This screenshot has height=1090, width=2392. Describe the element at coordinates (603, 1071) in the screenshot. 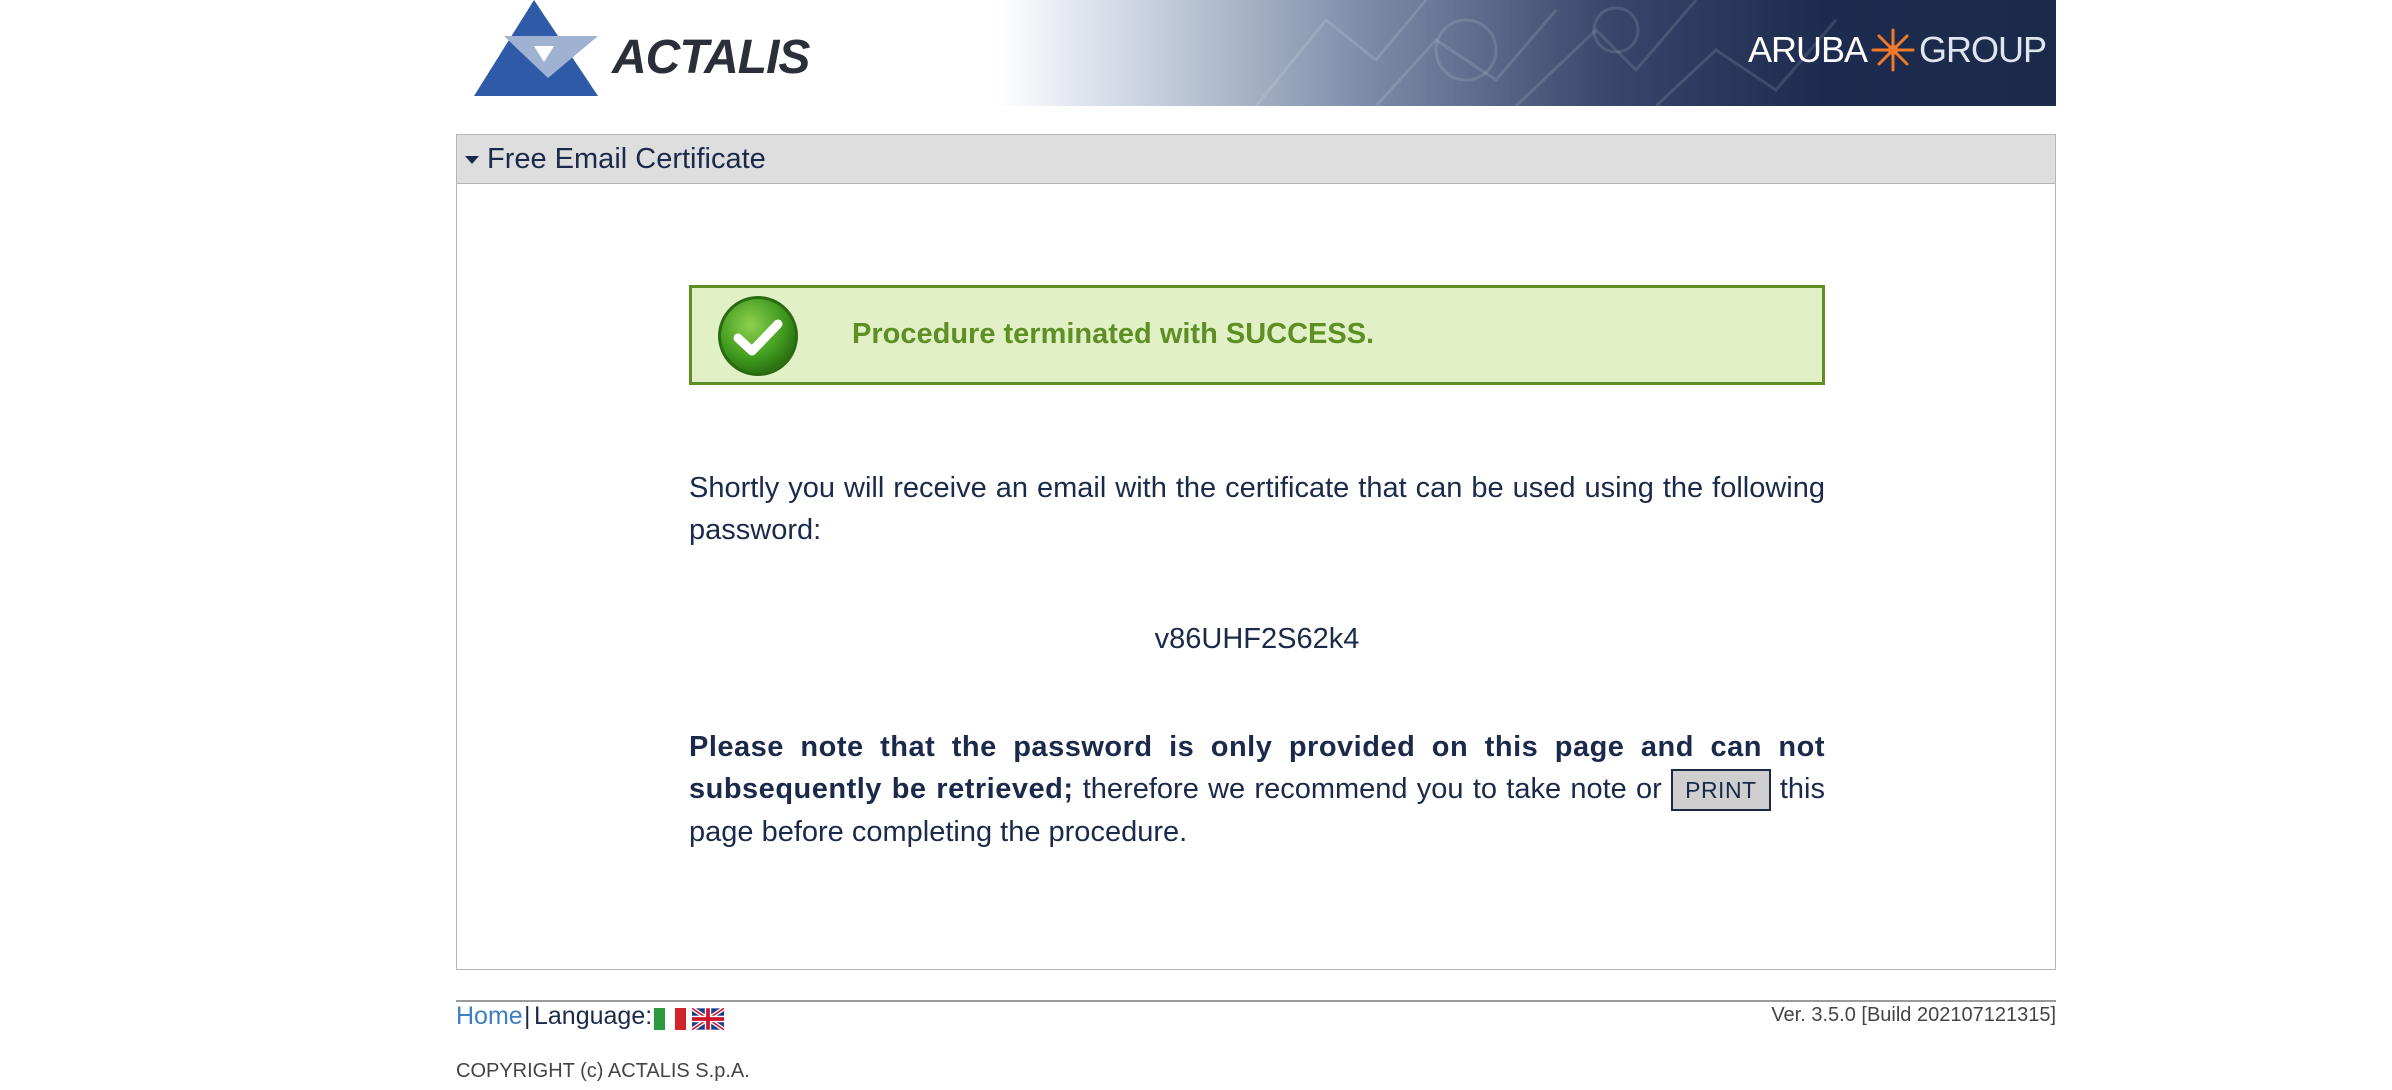

I see `copyright-text: COPYRIGHT (c) ACTALIS S.p.A.` at that location.